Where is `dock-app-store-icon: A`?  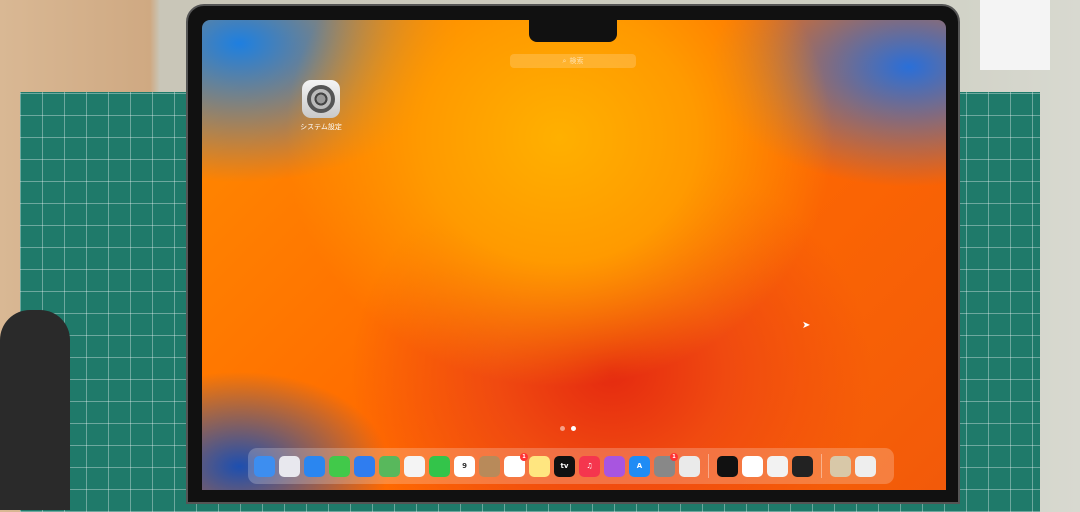
dock-app-store-icon: A is located at coordinates (639, 466).